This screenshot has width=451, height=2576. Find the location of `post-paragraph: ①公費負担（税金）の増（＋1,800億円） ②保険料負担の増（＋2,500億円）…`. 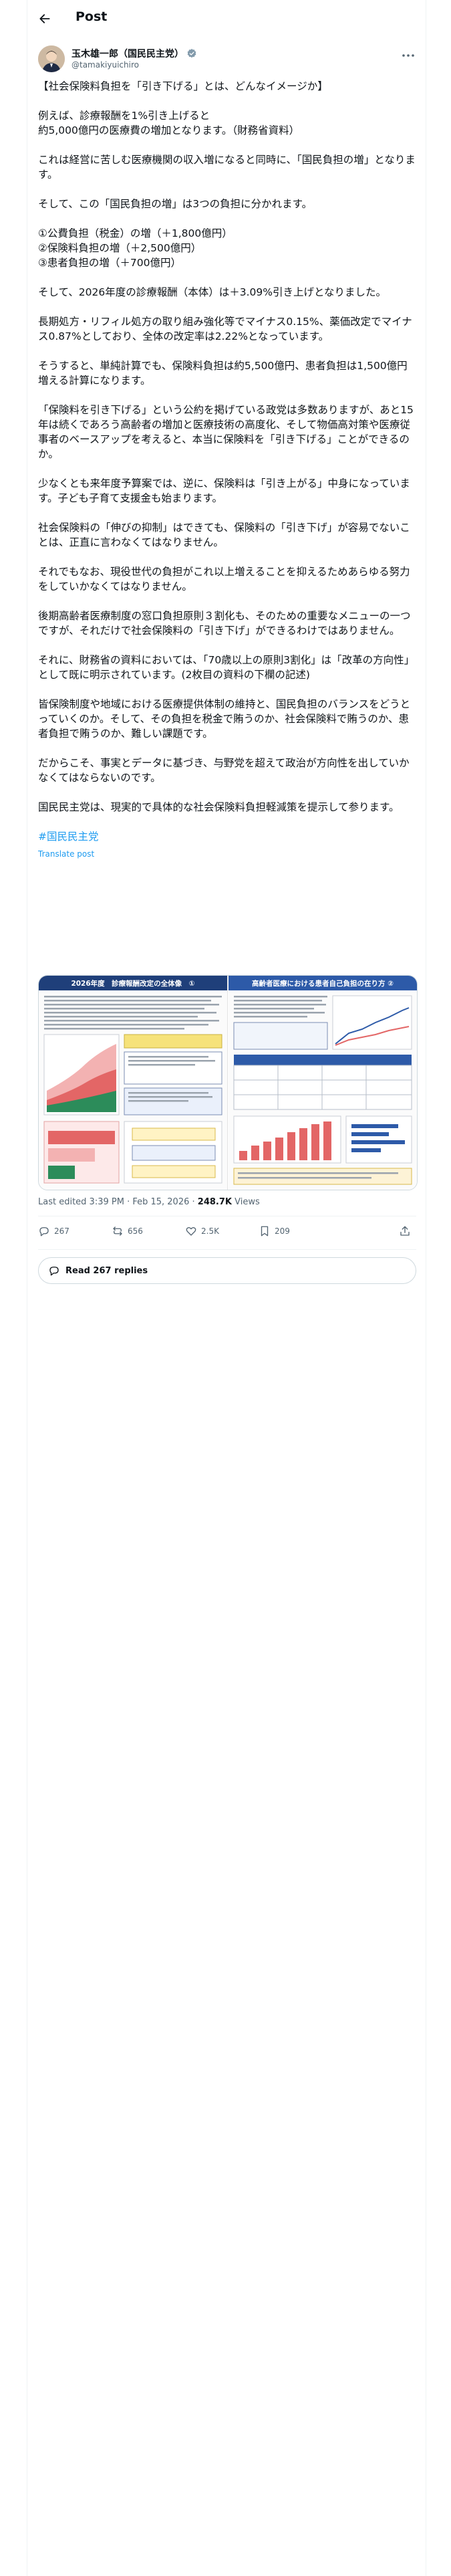

post-paragraph: ①公費負担（税金）の増（＋1,800億円） ②保険料負担の増（＋2,500億円）… is located at coordinates (135, 248).